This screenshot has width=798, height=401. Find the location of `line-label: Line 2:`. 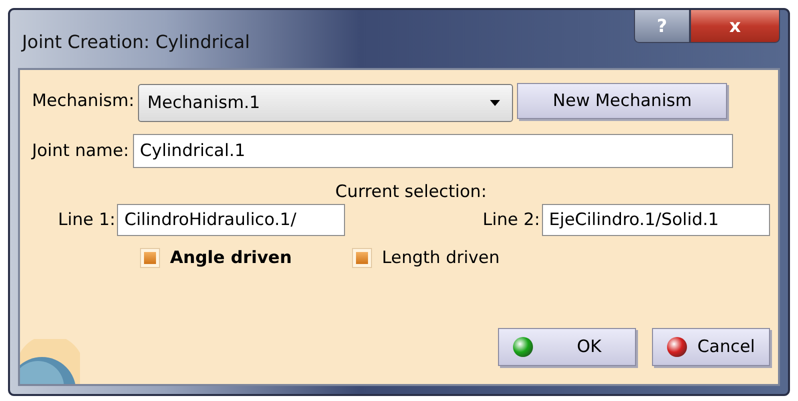

line-label: Line 2: is located at coordinates (511, 220).